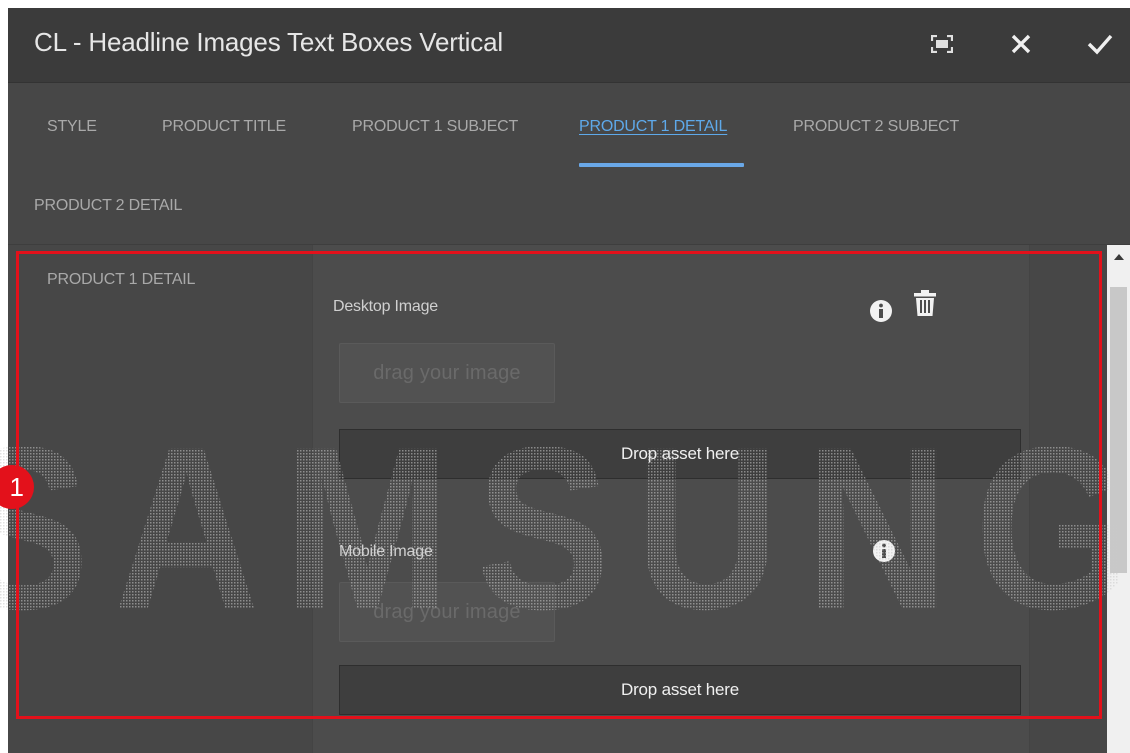 The width and height of the screenshot is (1130, 753). I want to click on trash-icon, so click(925, 303).